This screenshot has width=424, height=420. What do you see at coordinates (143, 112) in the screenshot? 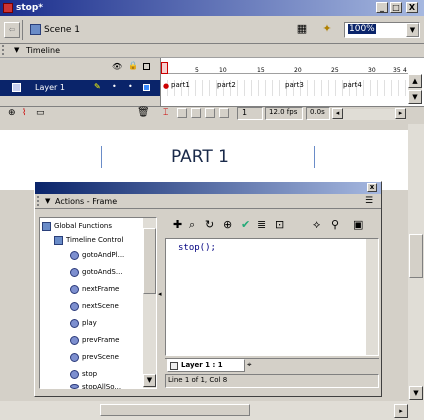
I see `trash-icon: 🗑` at bounding box center [143, 112].